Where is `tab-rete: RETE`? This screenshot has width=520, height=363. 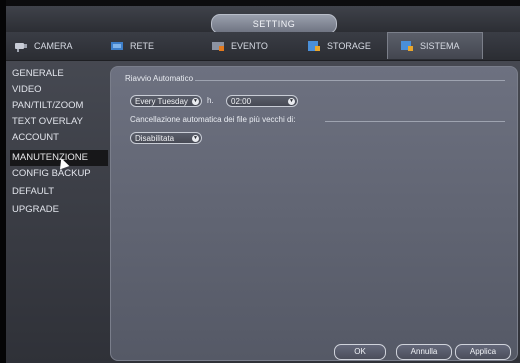 tab-rete: RETE is located at coordinates (150, 46).